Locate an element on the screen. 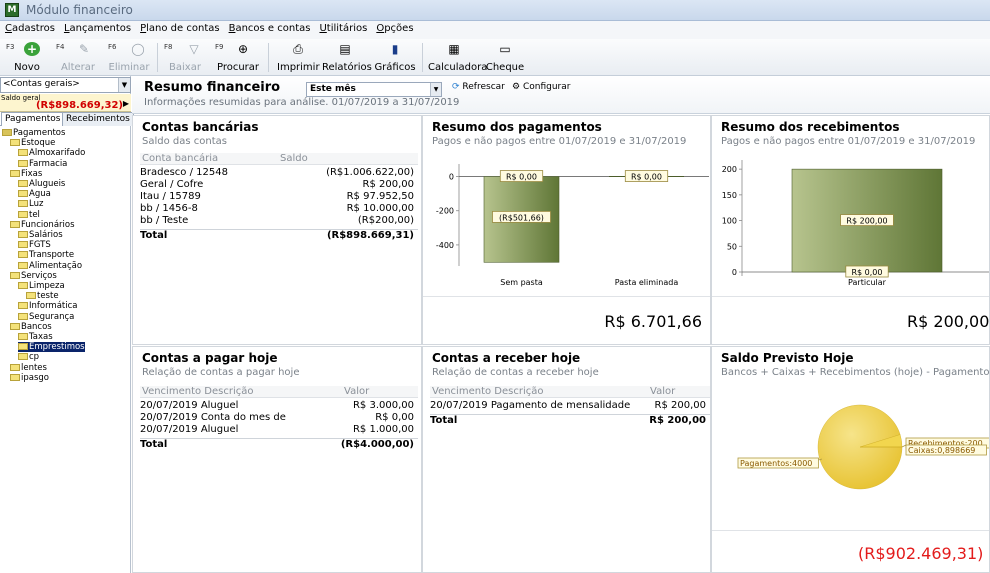  relatorios-button: ▤ Relatórios is located at coordinates (347, 57).